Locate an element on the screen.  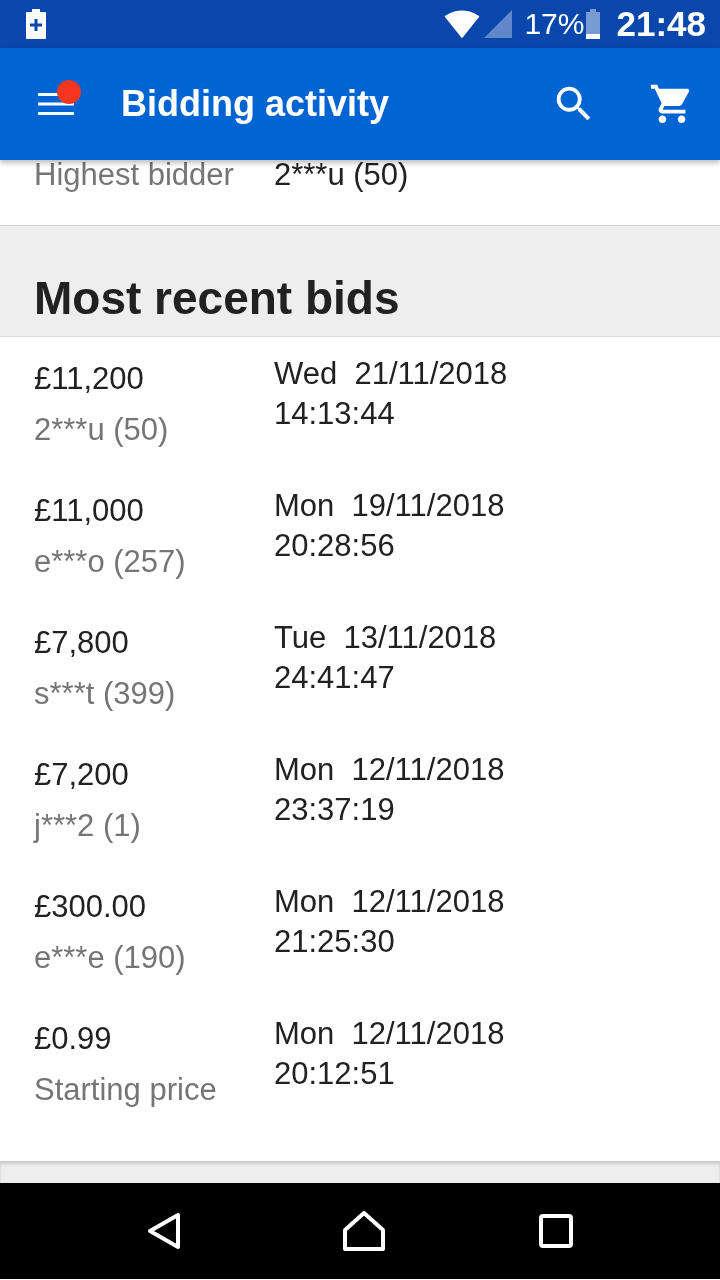
signal-icon is located at coordinates (498, 24).